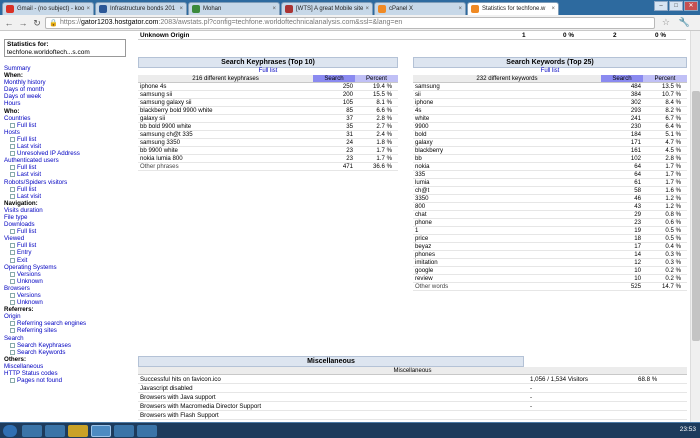  Describe the element at coordinates (513, 8) in the screenshot. I see `browser-tab: Statistics for techfone.w ×` at that location.